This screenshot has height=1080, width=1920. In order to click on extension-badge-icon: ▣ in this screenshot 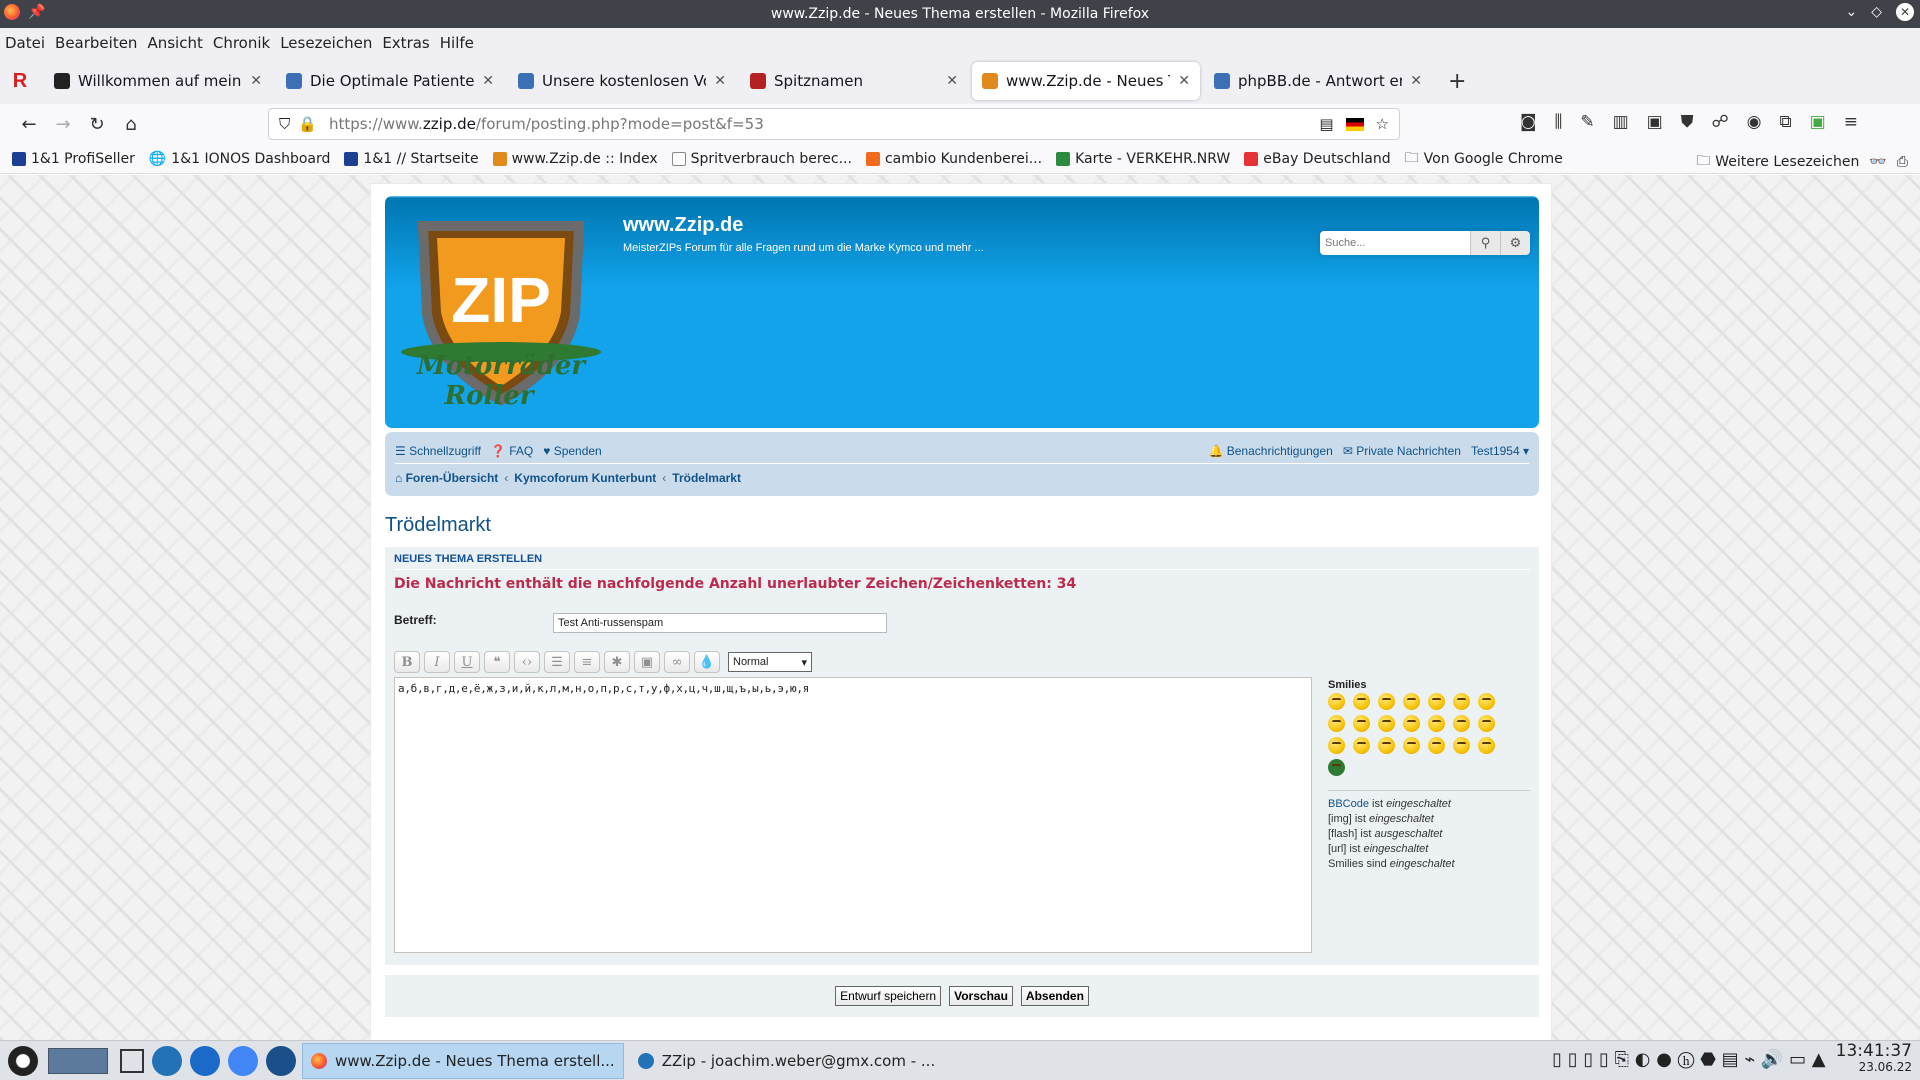, I will do `click(1818, 122)`.